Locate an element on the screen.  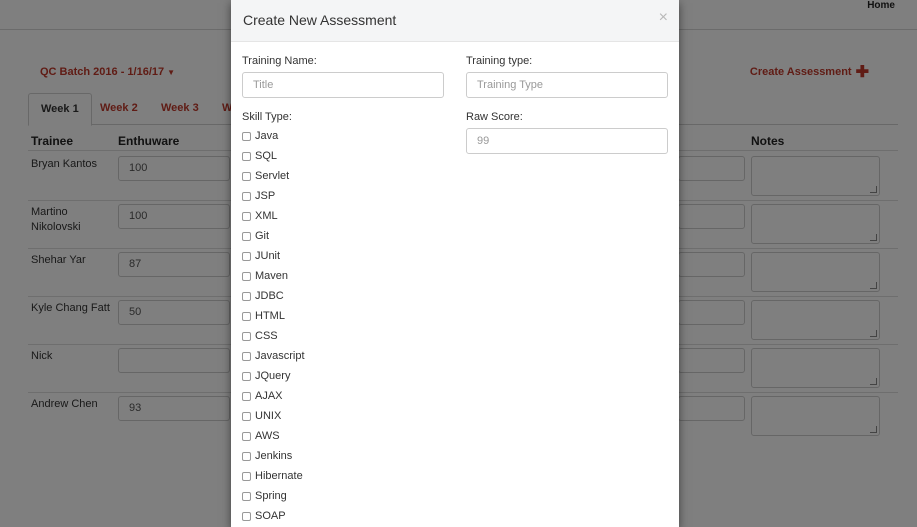
skill-checkbox-jsp: JSP is located at coordinates (258, 196).